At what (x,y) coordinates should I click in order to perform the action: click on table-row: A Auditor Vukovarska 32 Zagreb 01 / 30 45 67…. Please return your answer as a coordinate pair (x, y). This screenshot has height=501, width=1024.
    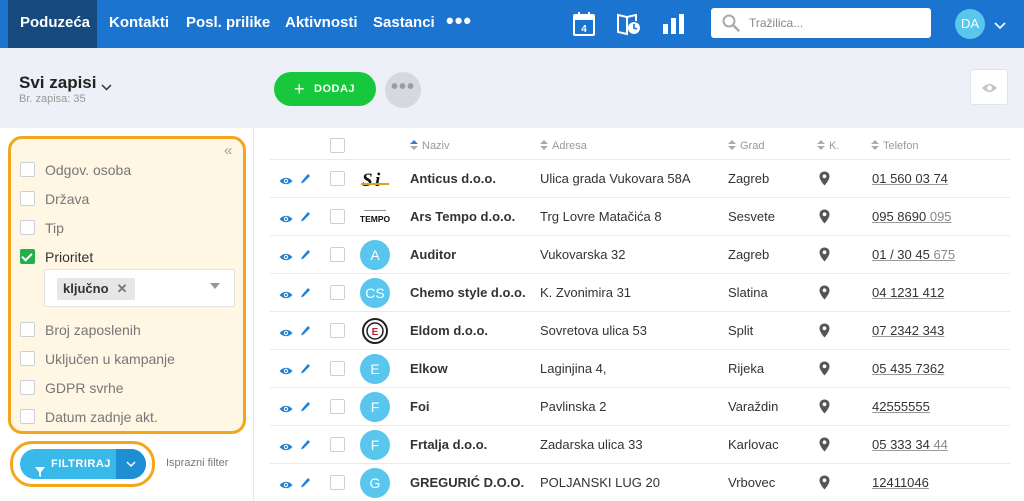
    Looking at the image, I should click on (640, 255).